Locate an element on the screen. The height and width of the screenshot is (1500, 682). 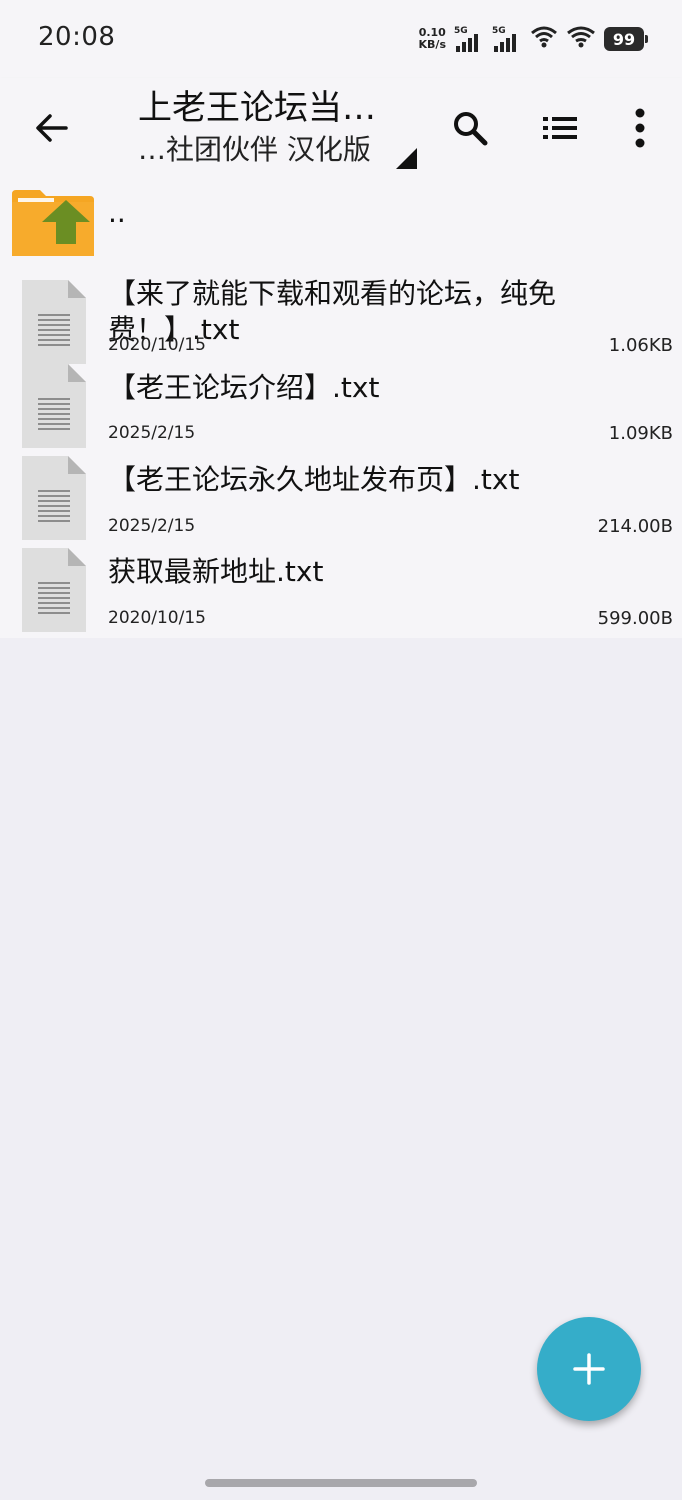
file-size: 1.06KB is located at coordinates (640, 345).